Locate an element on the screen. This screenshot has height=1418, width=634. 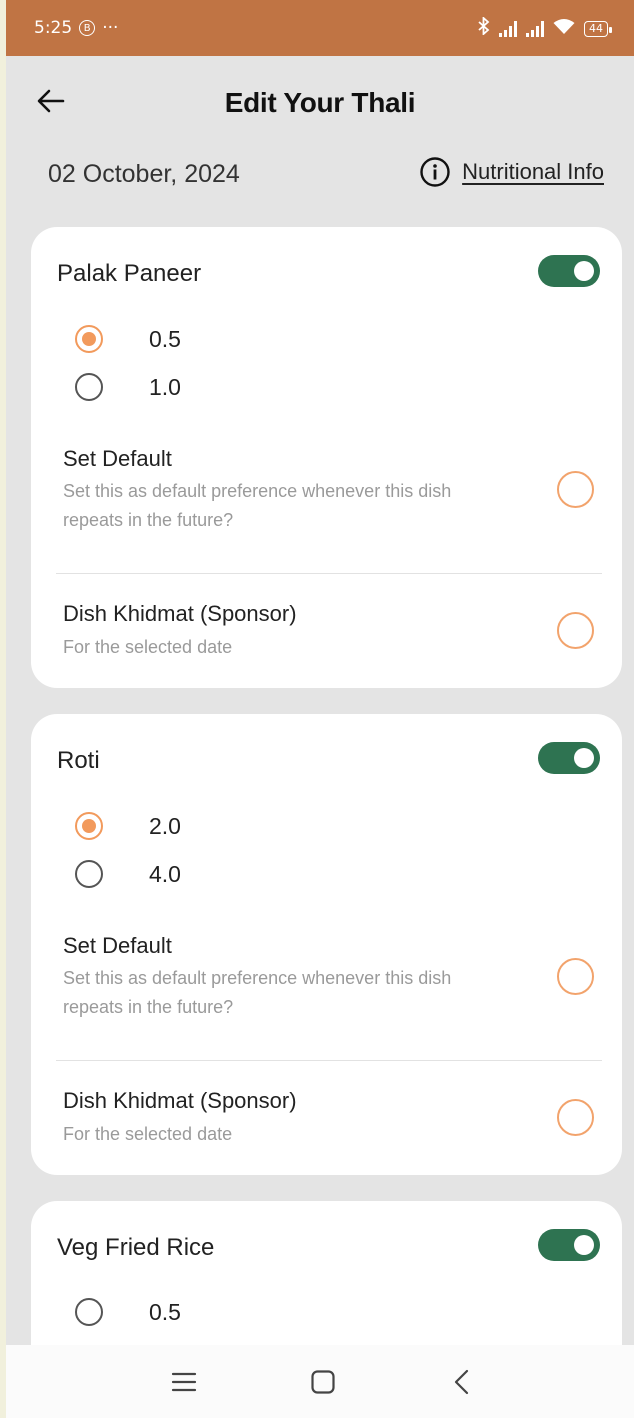
back-chevron-icon is located at coordinates (461, 1381).